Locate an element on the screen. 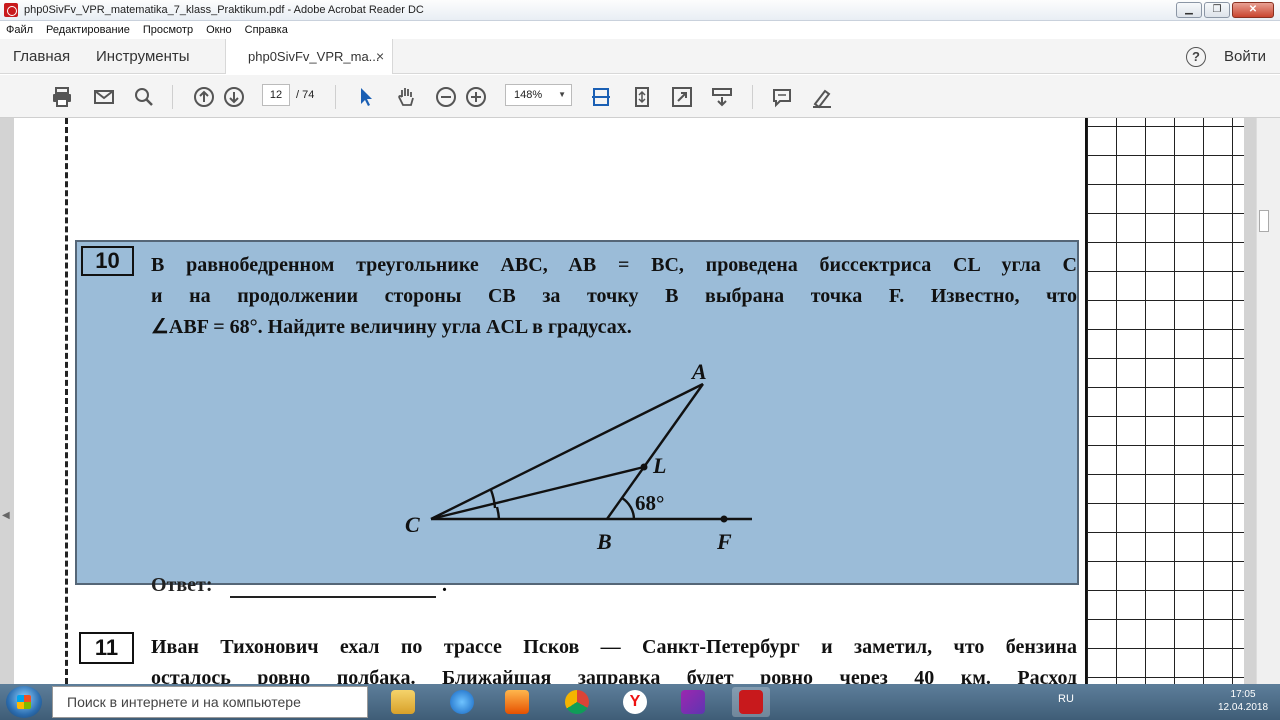  print-icon is located at coordinates (62, 97).